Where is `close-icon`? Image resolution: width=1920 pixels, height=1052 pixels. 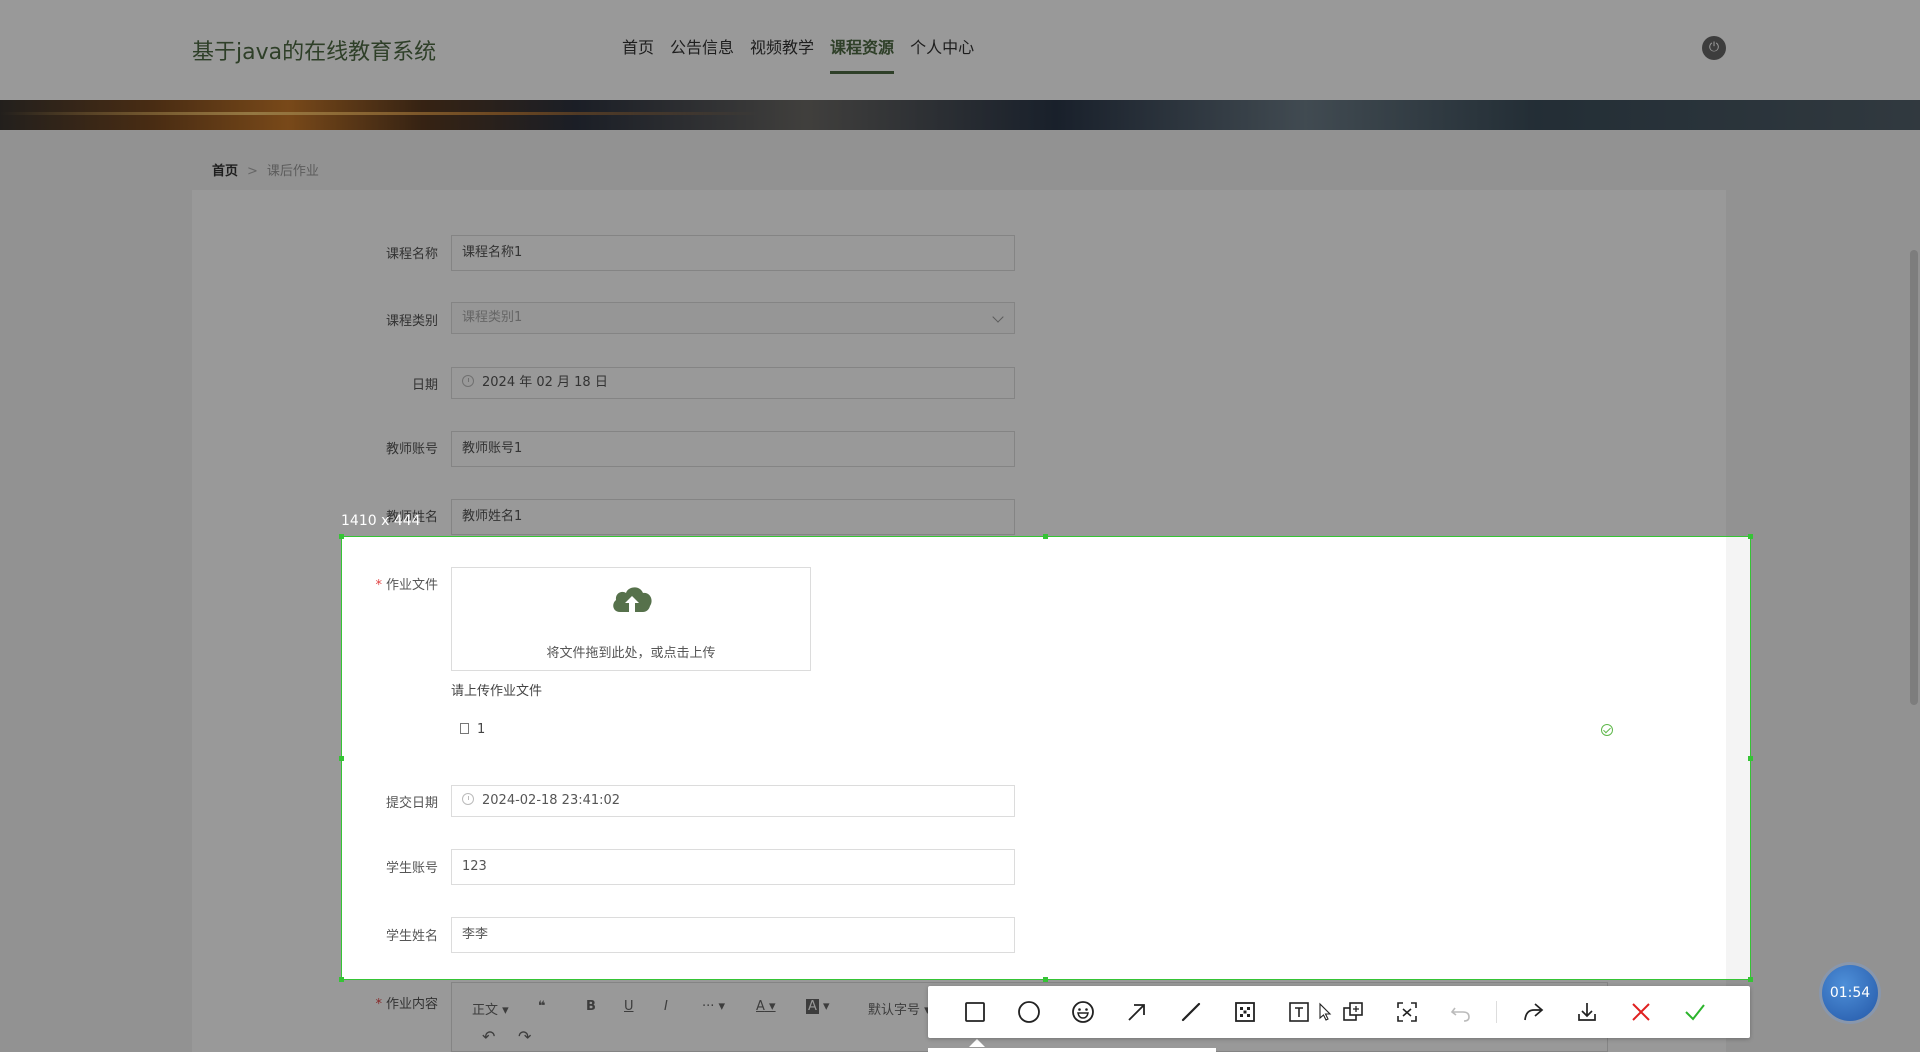
close-icon is located at coordinates (1641, 1012).